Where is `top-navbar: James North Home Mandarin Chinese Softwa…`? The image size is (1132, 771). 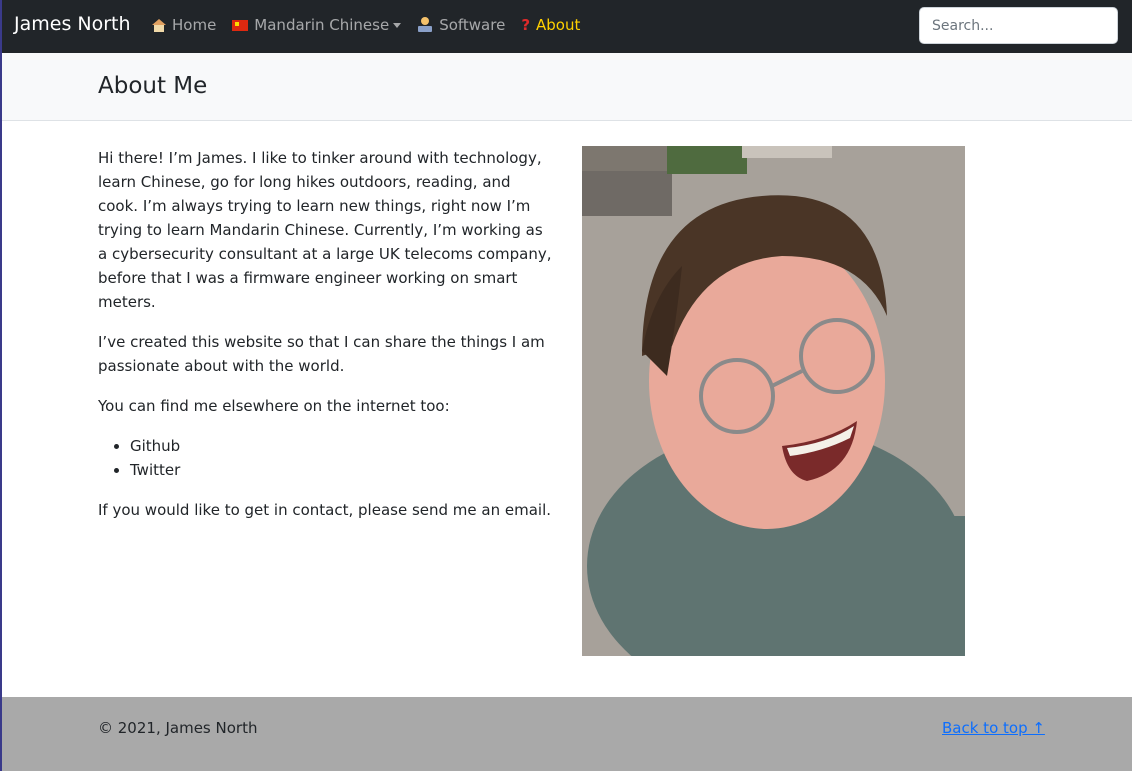
top-navbar: James North Home Mandarin Chinese Softwa… is located at coordinates (567, 26).